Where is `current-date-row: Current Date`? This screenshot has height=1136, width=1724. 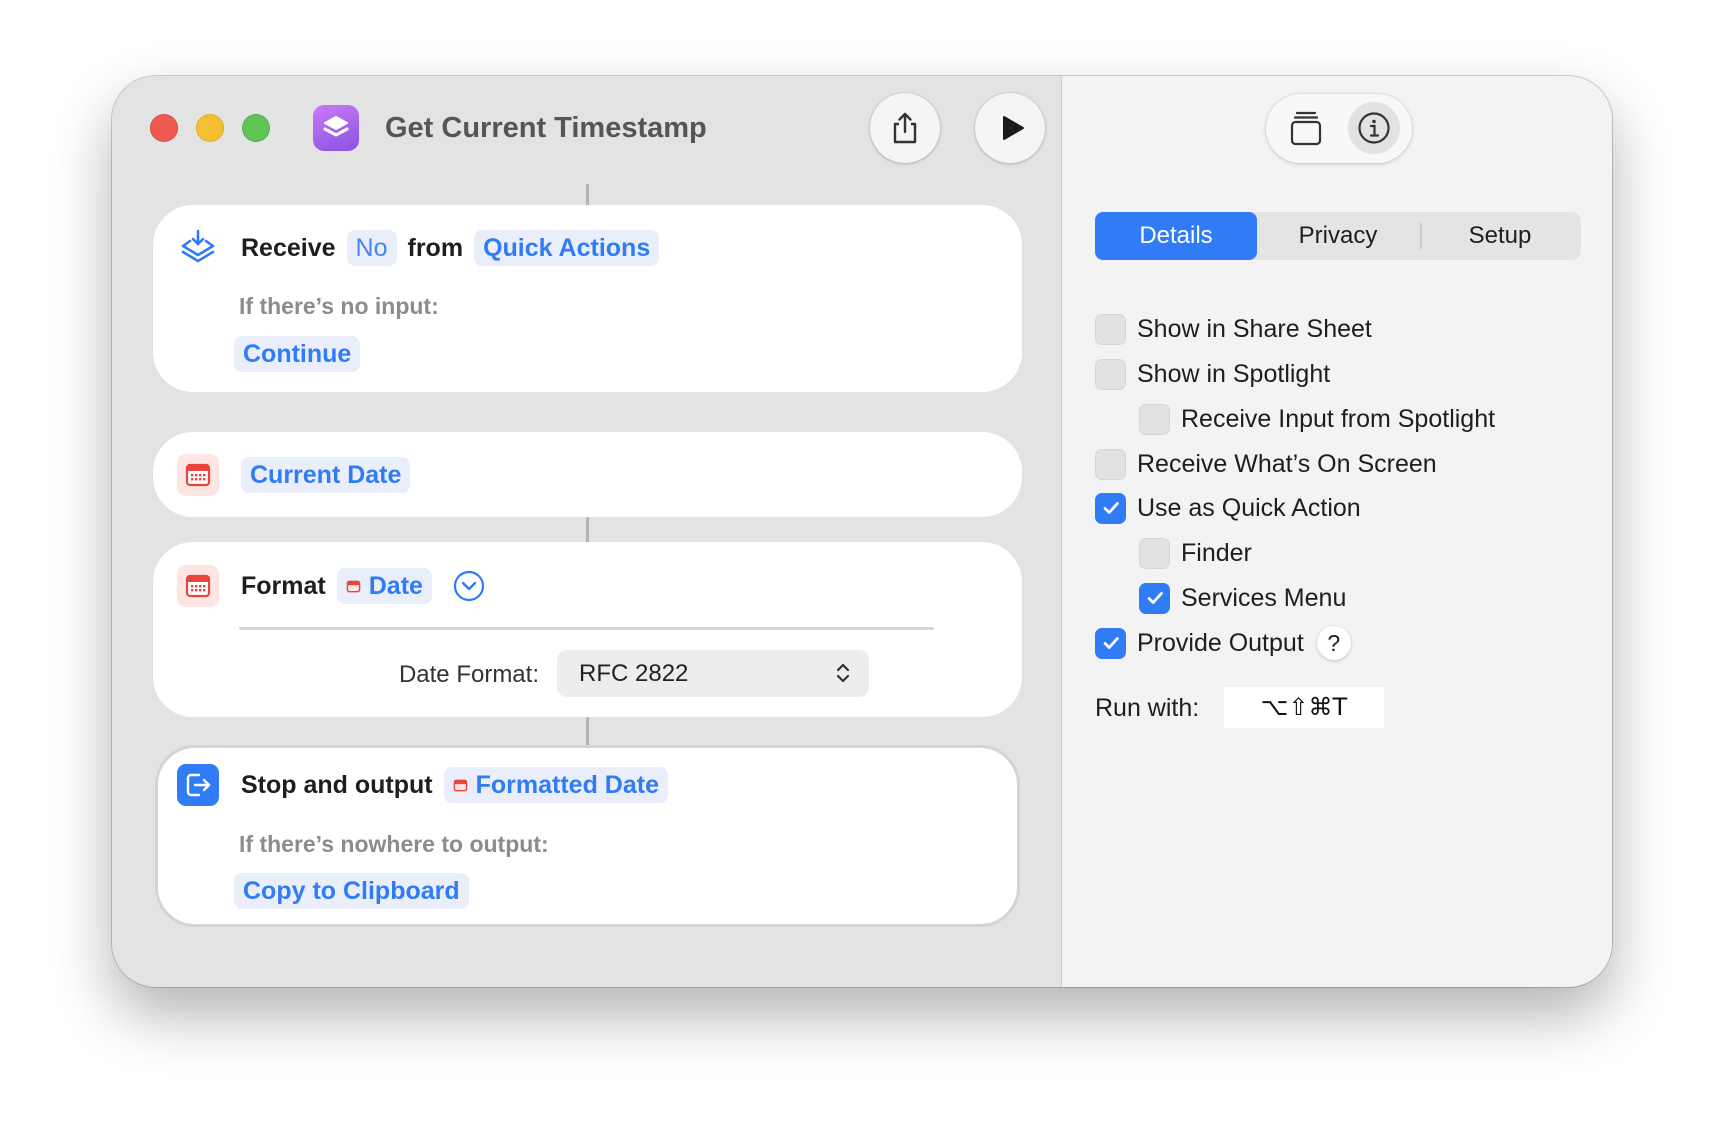 current-date-row: Current Date is located at coordinates (294, 475).